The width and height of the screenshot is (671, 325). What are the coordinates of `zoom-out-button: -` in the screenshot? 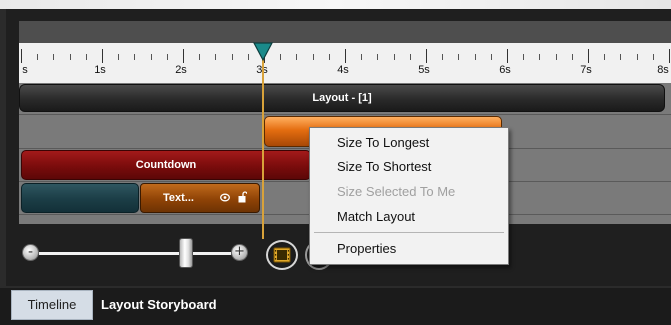 It's located at (30, 252).